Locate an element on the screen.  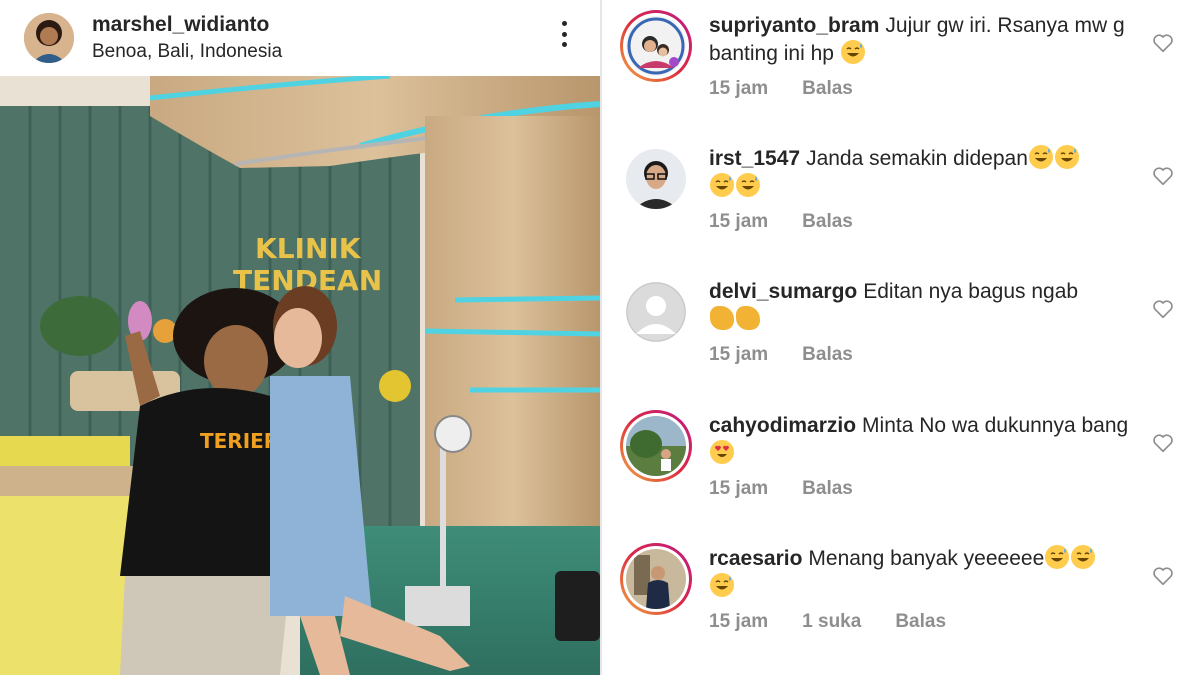
suit-man-avatar is located at coordinates (656, 579).